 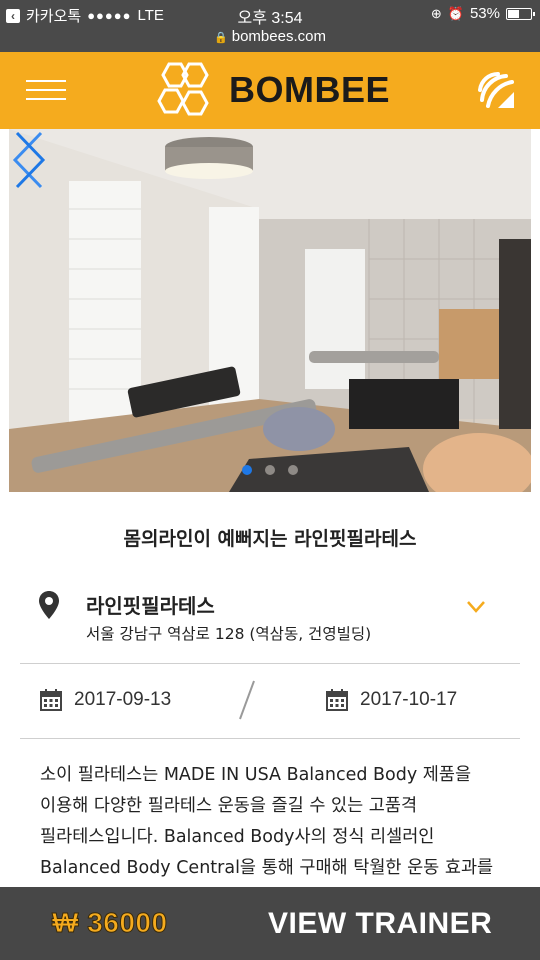 I want to click on place-name: 라인핏필라테스, so click(x=150, y=606).